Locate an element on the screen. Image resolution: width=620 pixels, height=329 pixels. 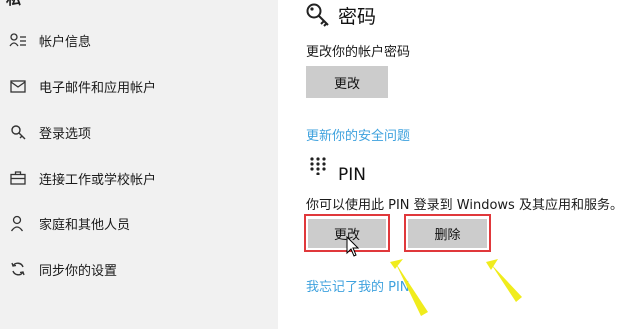
sidebar-item-label: 电子邮件和应用帐户 is located at coordinates (98, 88).